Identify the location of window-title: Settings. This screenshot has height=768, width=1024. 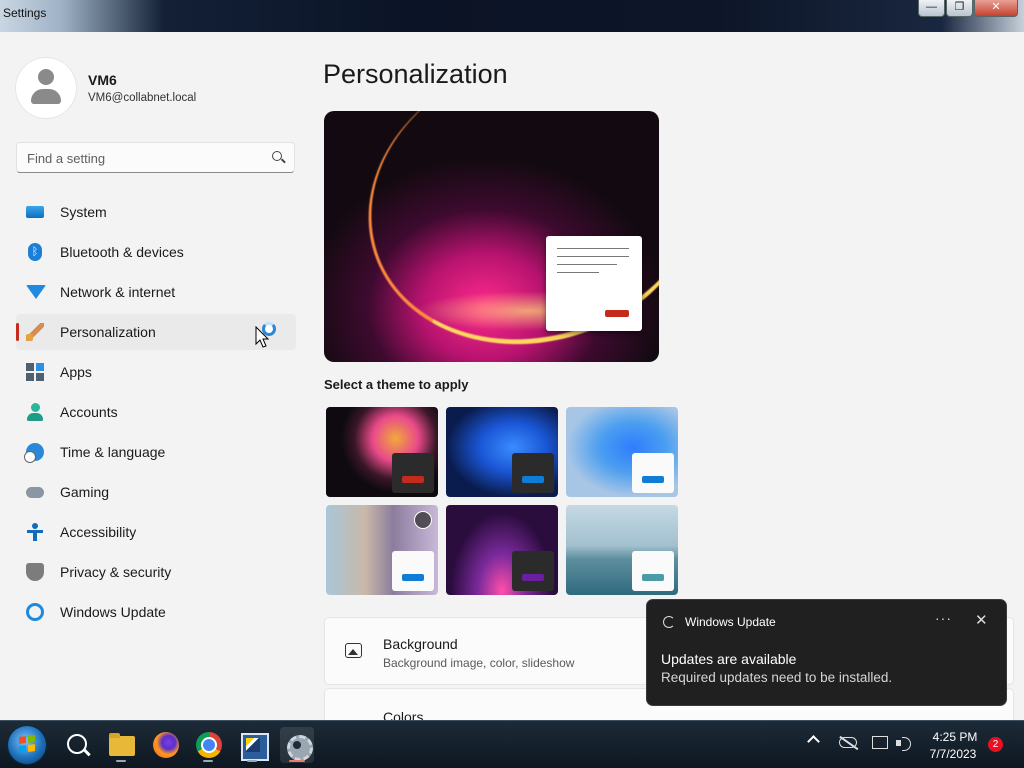
(25, 13).